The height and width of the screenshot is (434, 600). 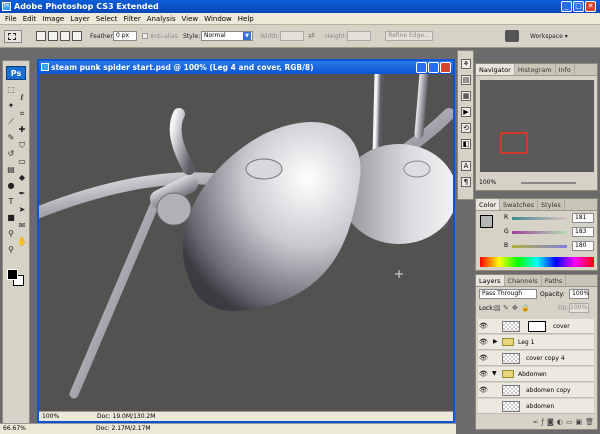 I want to click on anti-alias-checkbox, so click(x=145, y=36).